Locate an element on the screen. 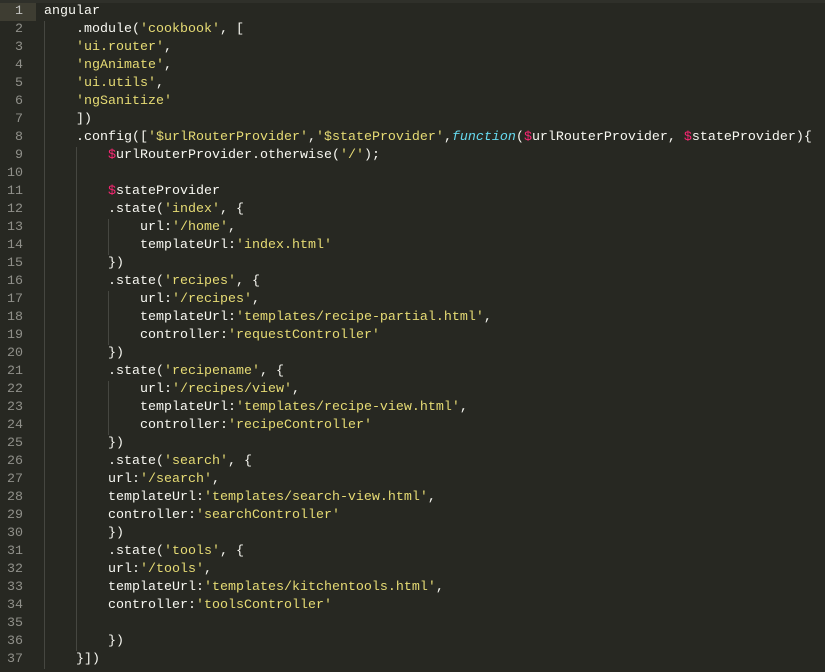 The height and width of the screenshot is (672, 825). code-token: templateUrl: is located at coordinates (124, 587).